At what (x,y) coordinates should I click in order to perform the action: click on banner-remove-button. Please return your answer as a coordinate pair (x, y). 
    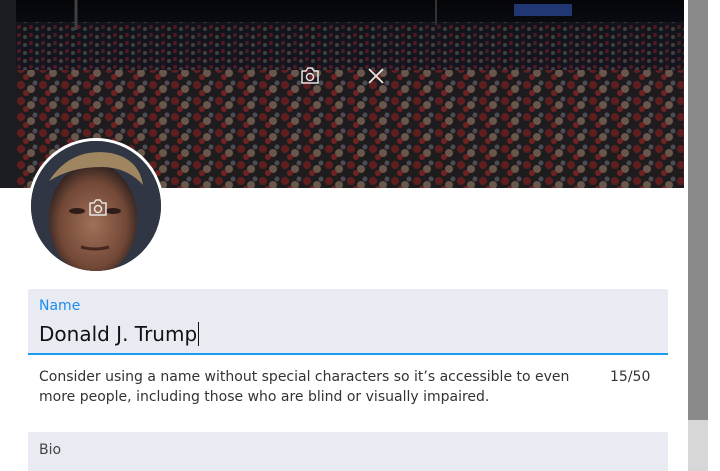
    Looking at the image, I should click on (376, 76).